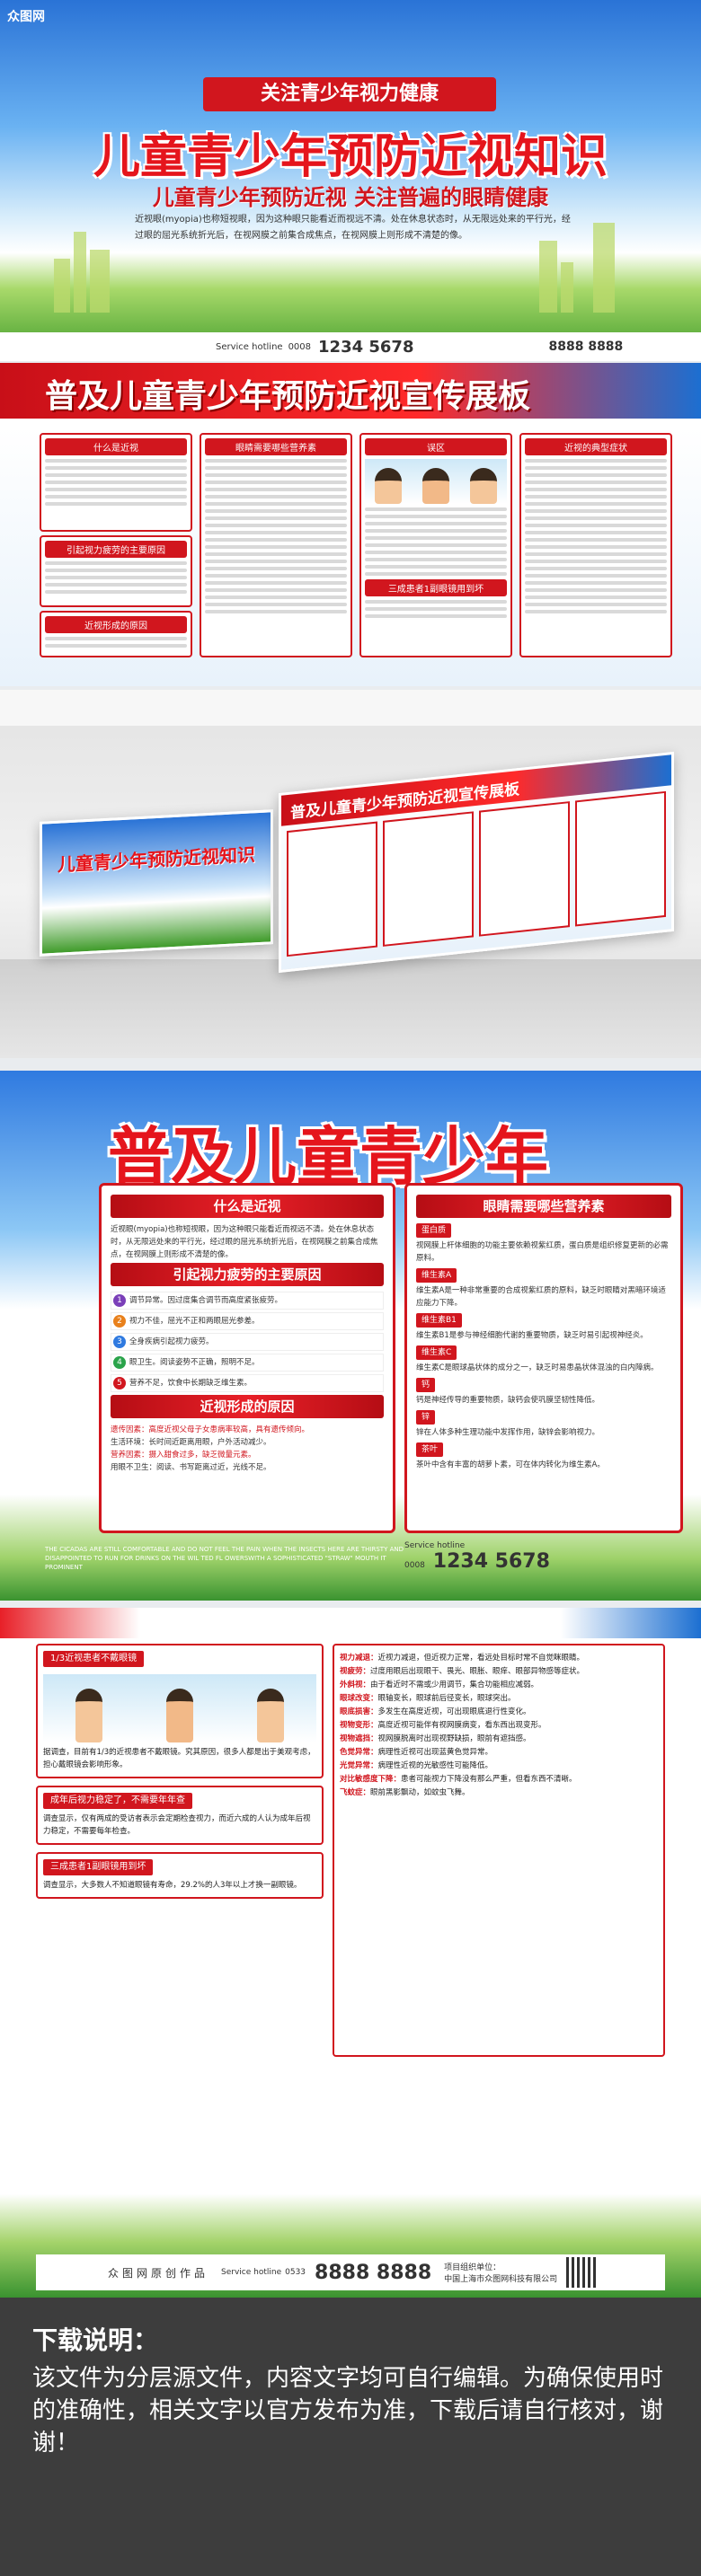  I want to click on nutrient-item: 维生素B1 维生素B1是参与神经细胞代谢的重要物质，缺乏时易引起视神经炎。, so click(543, 1327).